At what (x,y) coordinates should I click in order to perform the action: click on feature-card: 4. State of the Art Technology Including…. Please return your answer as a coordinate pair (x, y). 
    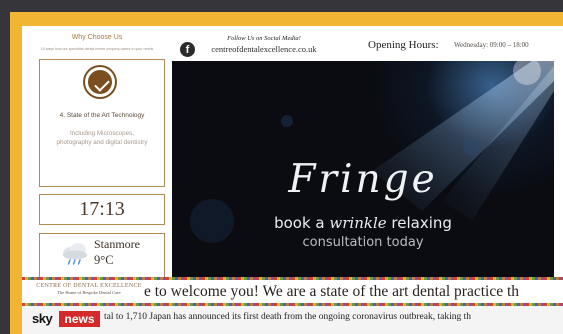
    Looking at the image, I should click on (102, 123).